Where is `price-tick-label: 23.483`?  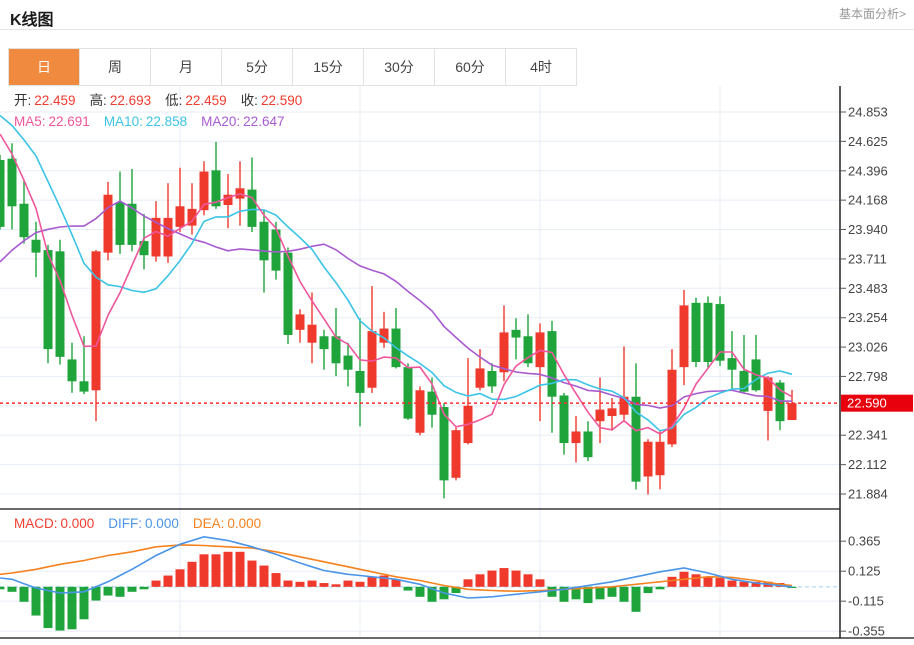
price-tick-label: 23.483 is located at coordinates (868, 288).